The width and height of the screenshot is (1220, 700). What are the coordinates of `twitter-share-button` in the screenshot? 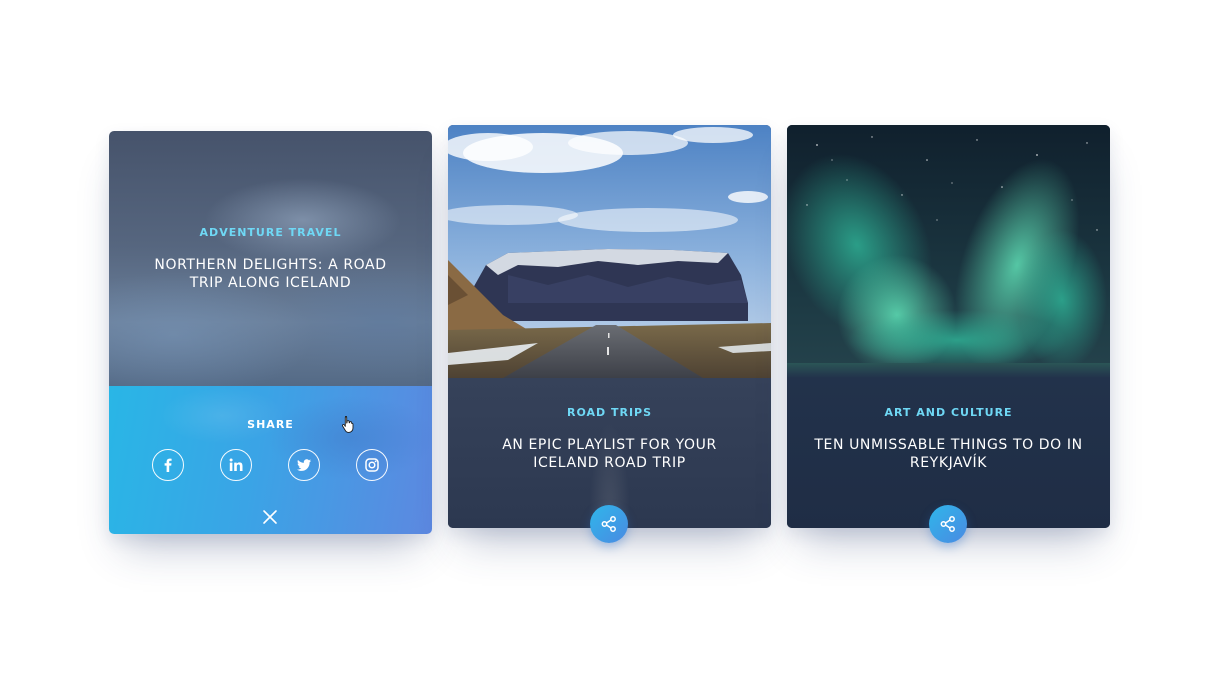 It's located at (304, 465).